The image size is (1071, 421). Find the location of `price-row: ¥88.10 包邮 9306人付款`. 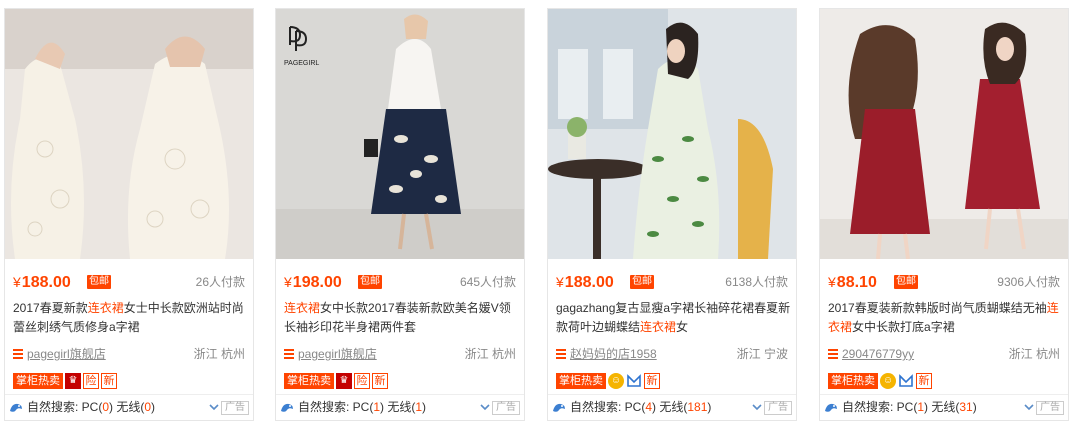

price-row: ¥88.10 包邮 9306人付款 is located at coordinates (944, 282).